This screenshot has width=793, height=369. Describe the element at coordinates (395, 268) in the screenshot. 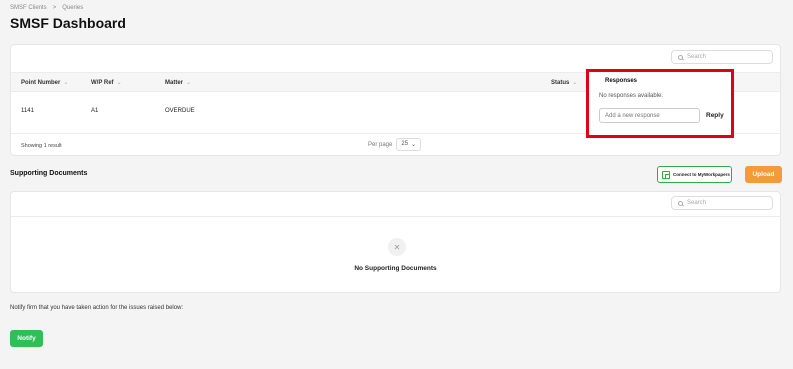

I see `documents-empty-text: No Supporting Documents` at that location.